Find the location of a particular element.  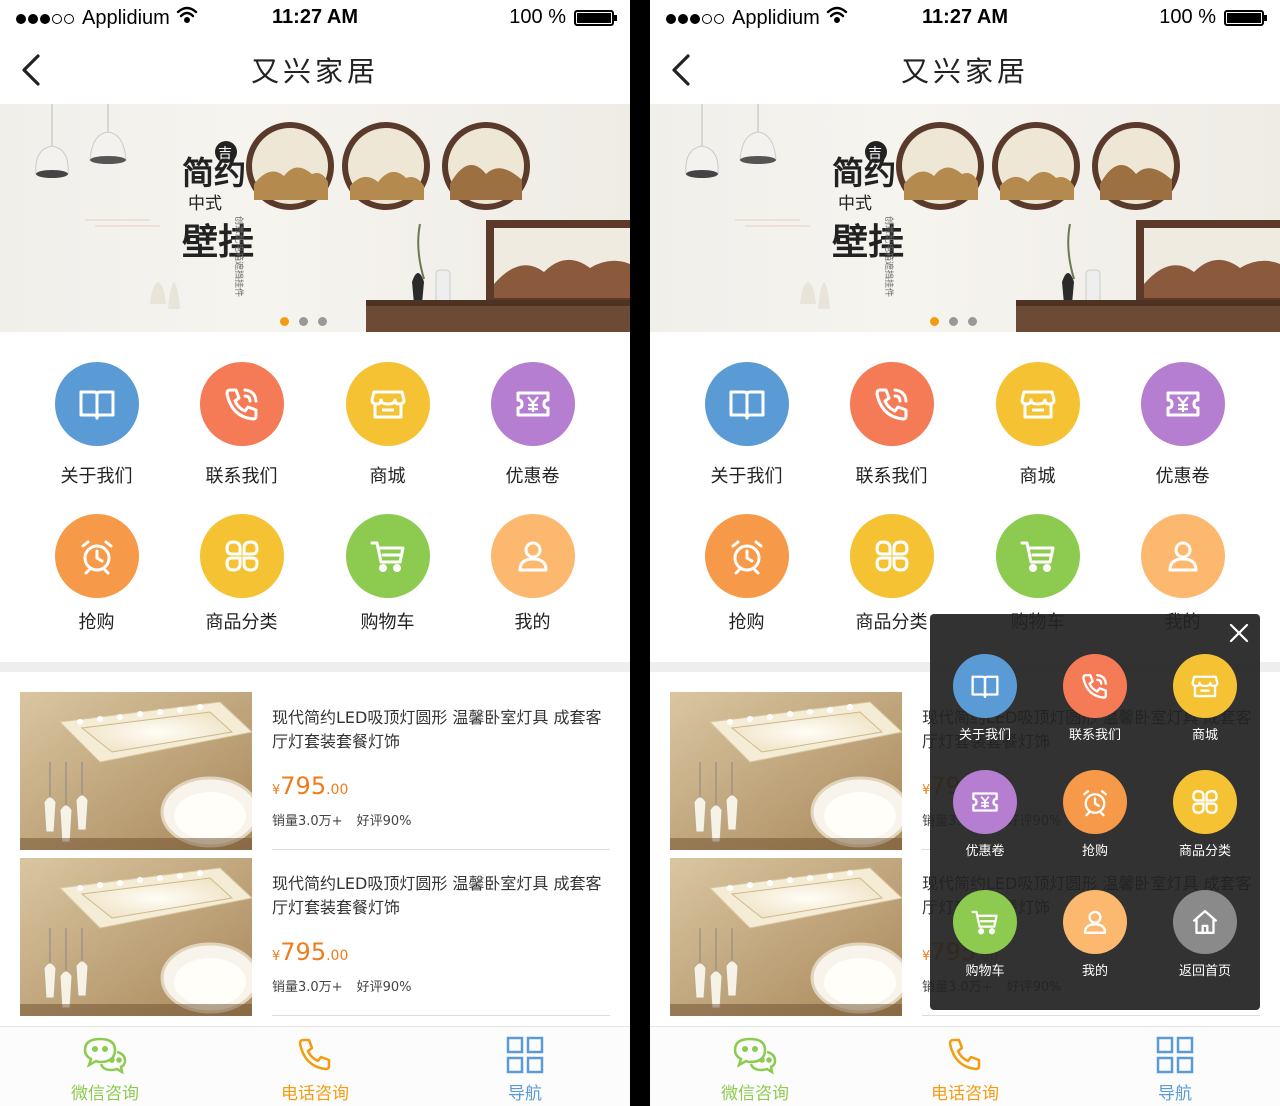

menu-book-button: 关于我们 is located at coordinates (985, 698).